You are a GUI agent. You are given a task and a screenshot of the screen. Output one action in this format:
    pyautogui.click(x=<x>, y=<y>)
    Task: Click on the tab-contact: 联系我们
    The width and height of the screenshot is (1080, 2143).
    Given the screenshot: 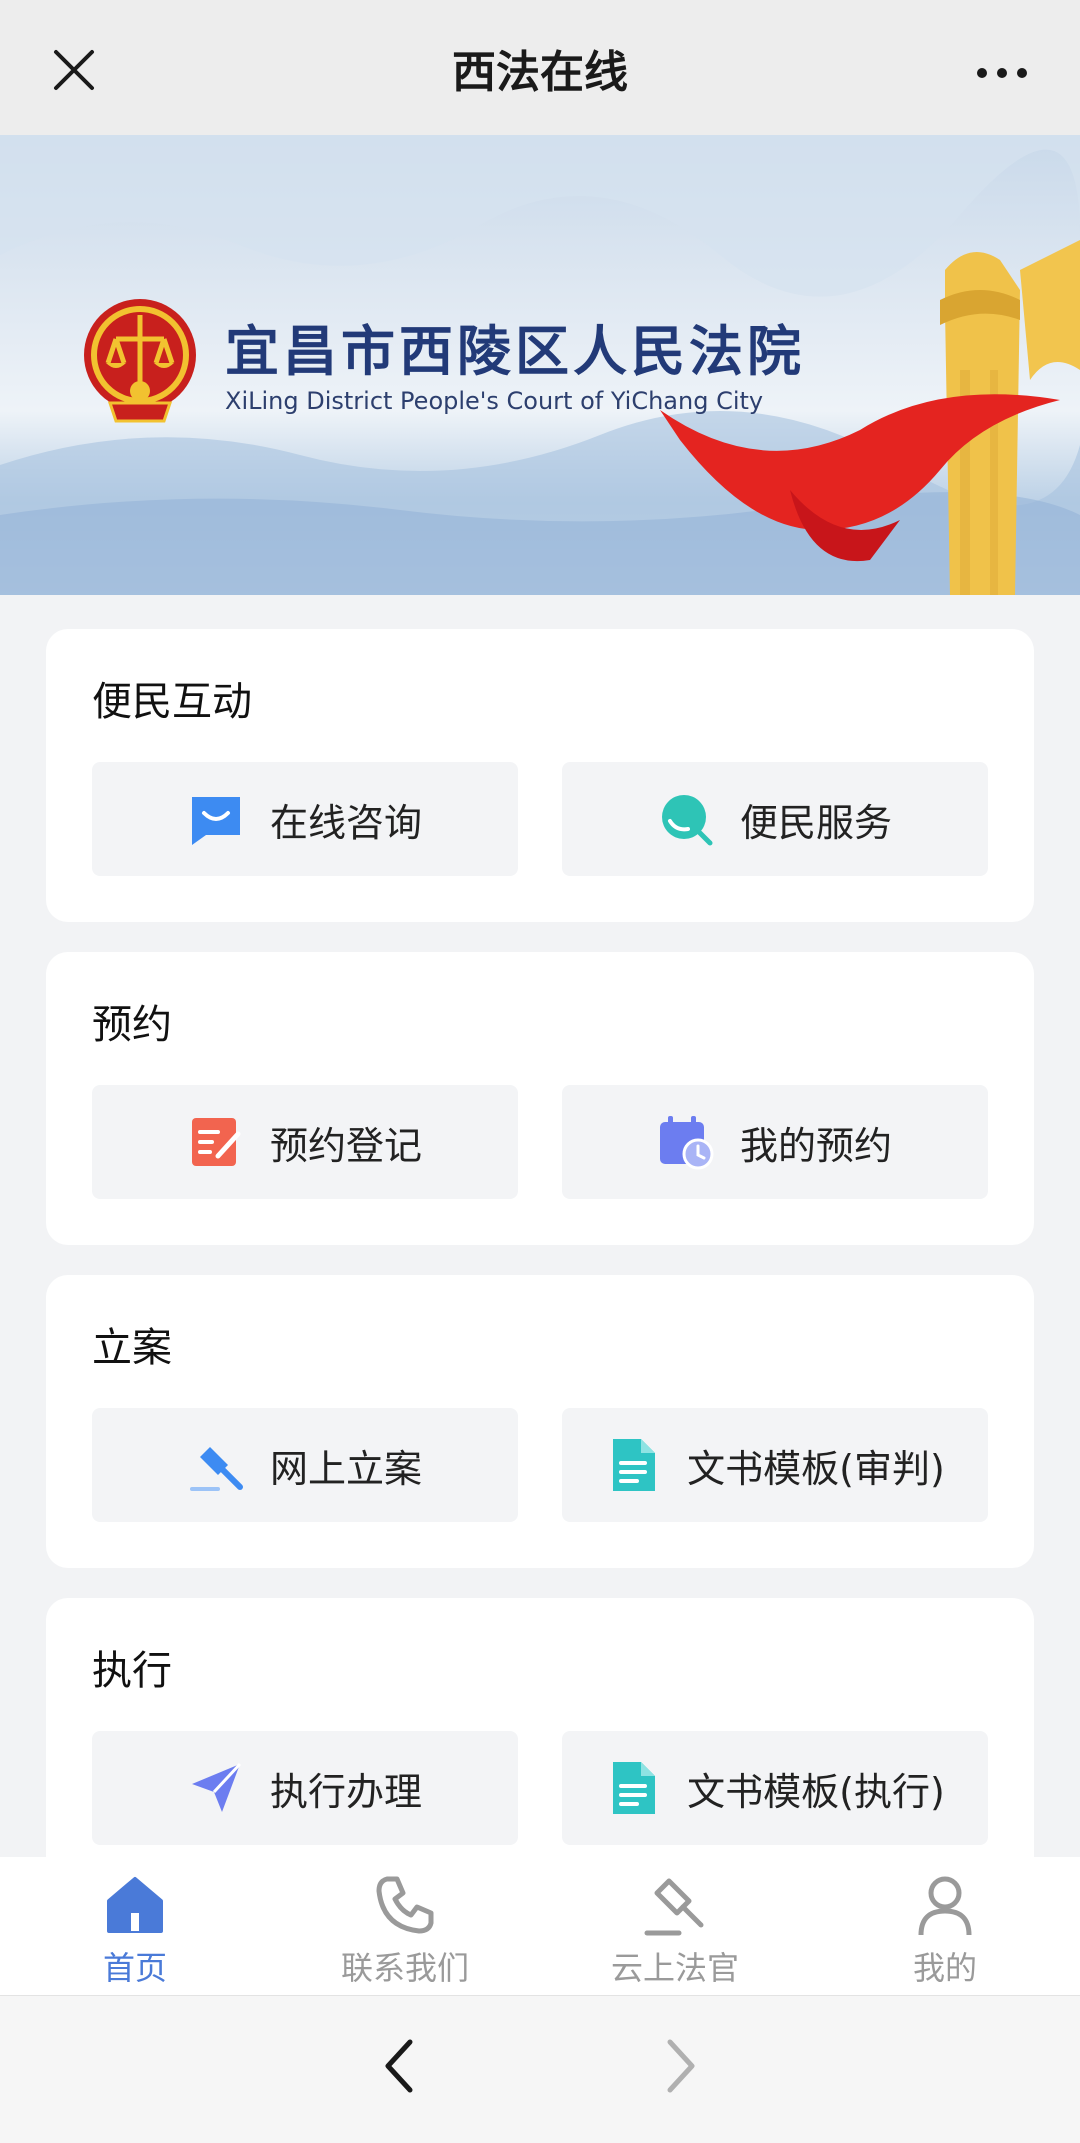 What is the action you would take?
    pyautogui.click(x=405, y=1926)
    